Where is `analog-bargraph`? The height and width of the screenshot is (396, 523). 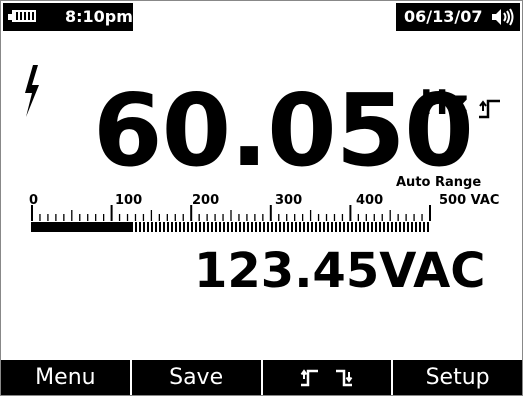 analog-bargraph is located at coordinates (230, 227).